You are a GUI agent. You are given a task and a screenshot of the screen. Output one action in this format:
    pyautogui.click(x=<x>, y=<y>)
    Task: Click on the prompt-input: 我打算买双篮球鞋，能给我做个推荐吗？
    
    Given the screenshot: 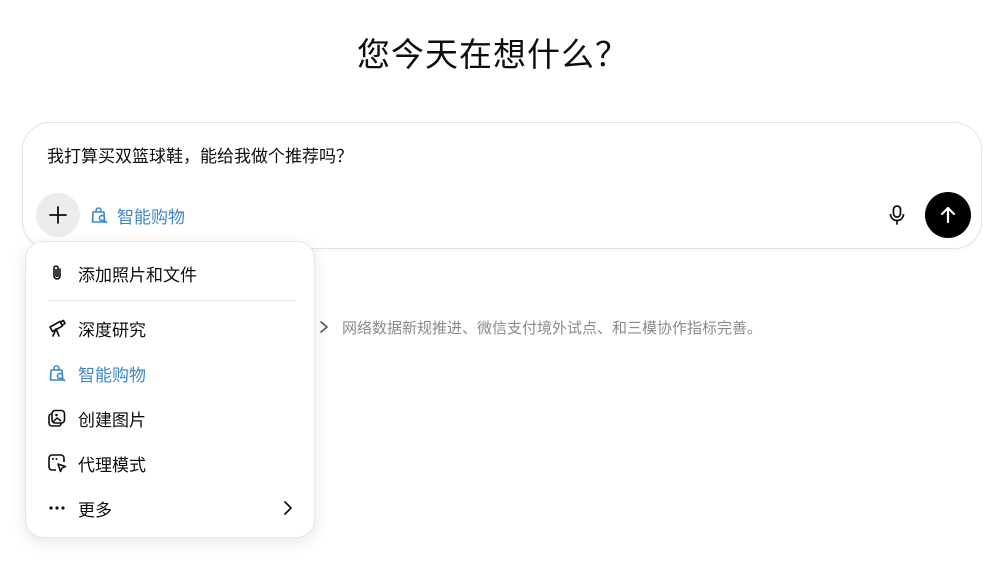 What is the action you would take?
    pyautogui.click(x=200, y=157)
    